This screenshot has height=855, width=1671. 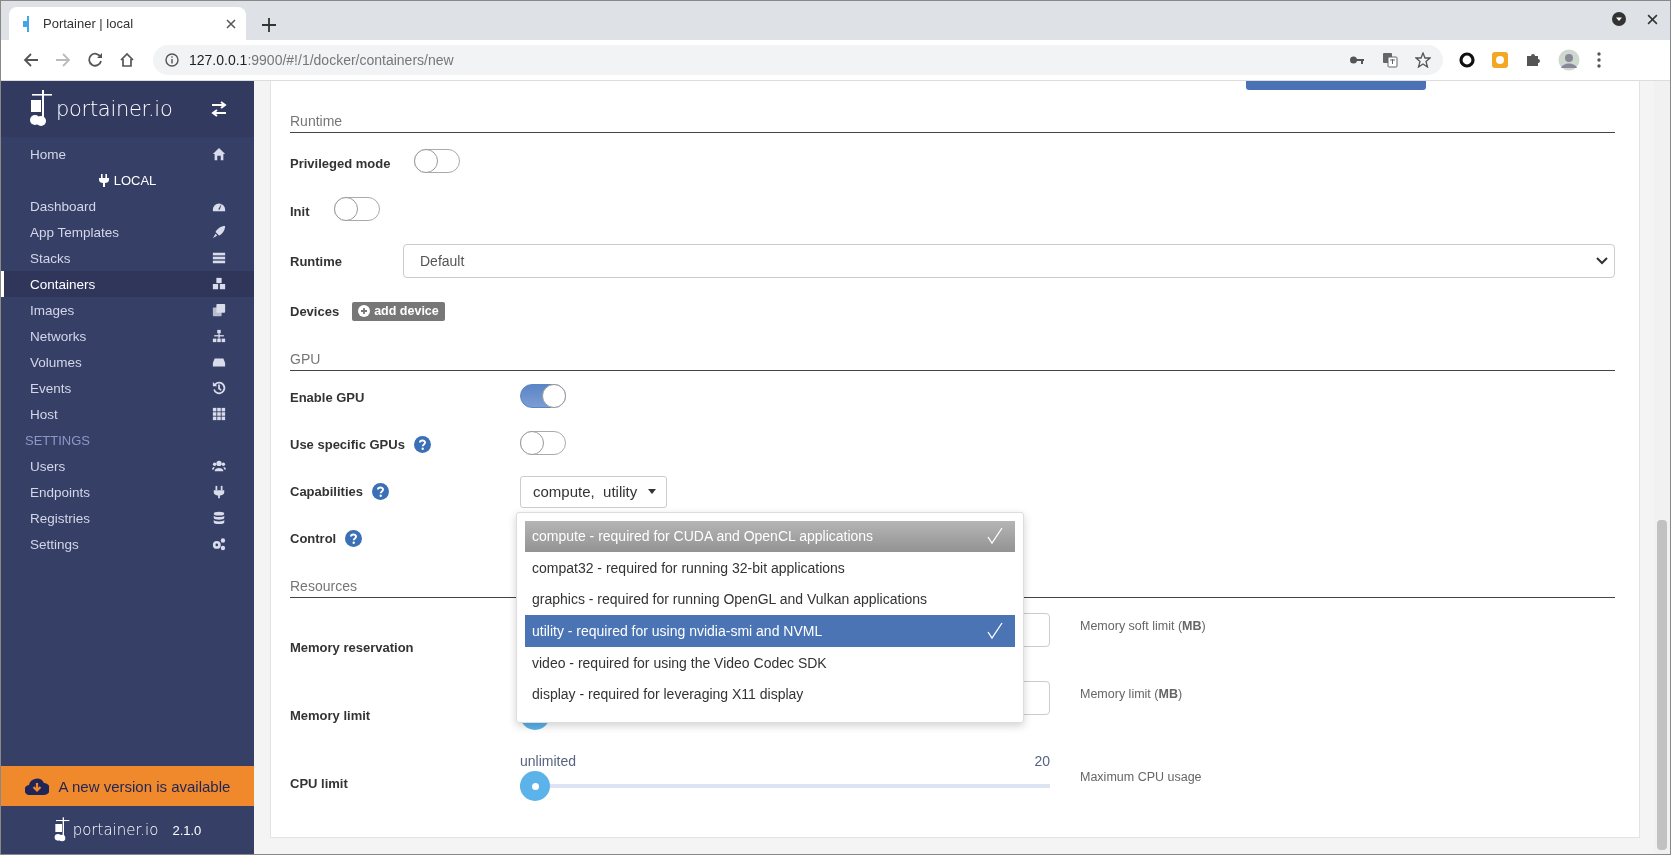 What do you see at coordinates (127, 362) in the screenshot?
I see `sidebar-item: Volumes` at bounding box center [127, 362].